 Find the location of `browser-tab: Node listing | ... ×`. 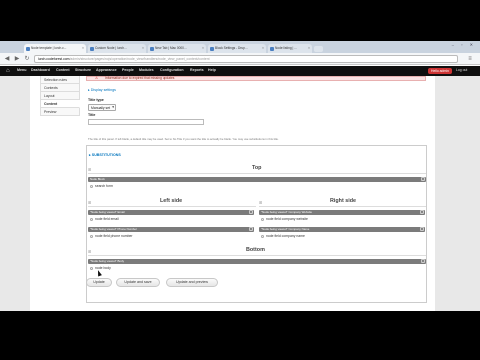

browser-tab: Node listing | ... × is located at coordinates (290, 48).